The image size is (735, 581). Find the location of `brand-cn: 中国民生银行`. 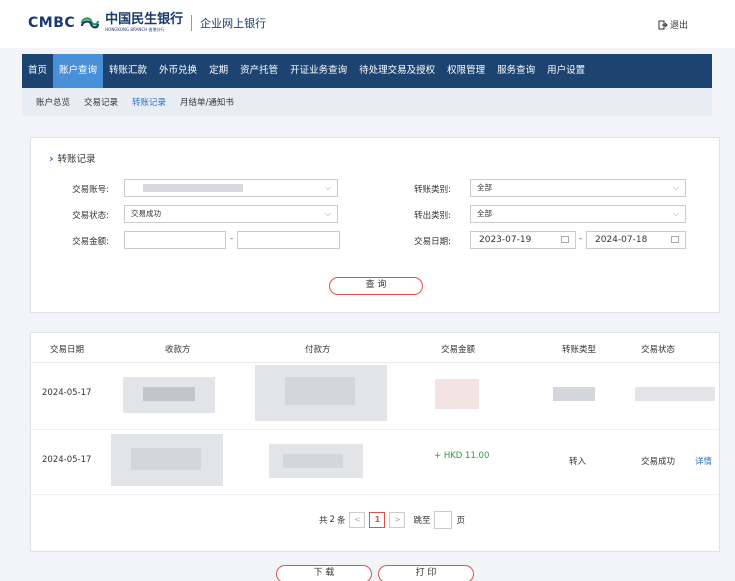

brand-cn: 中国民生银行 is located at coordinates (144, 19).